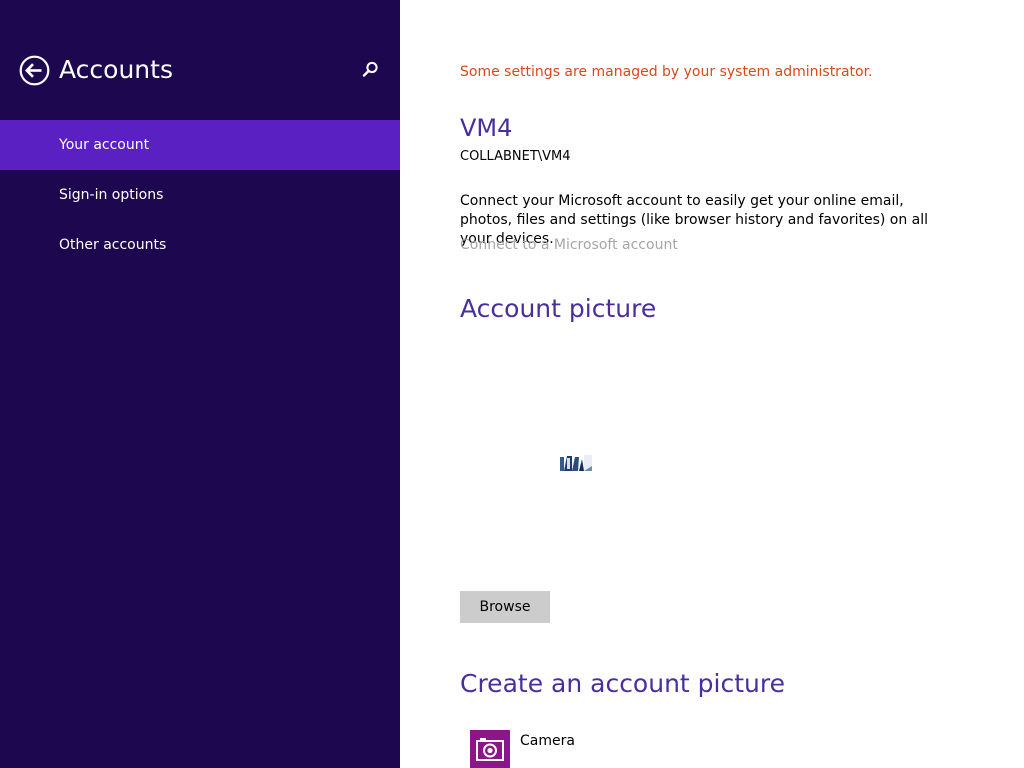 The height and width of the screenshot is (768, 1024). What do you see at coordinates (515, 156) in the screenshot?
I see `user-domain: COLLABNET\VM4` at bounding box center [515, 156].